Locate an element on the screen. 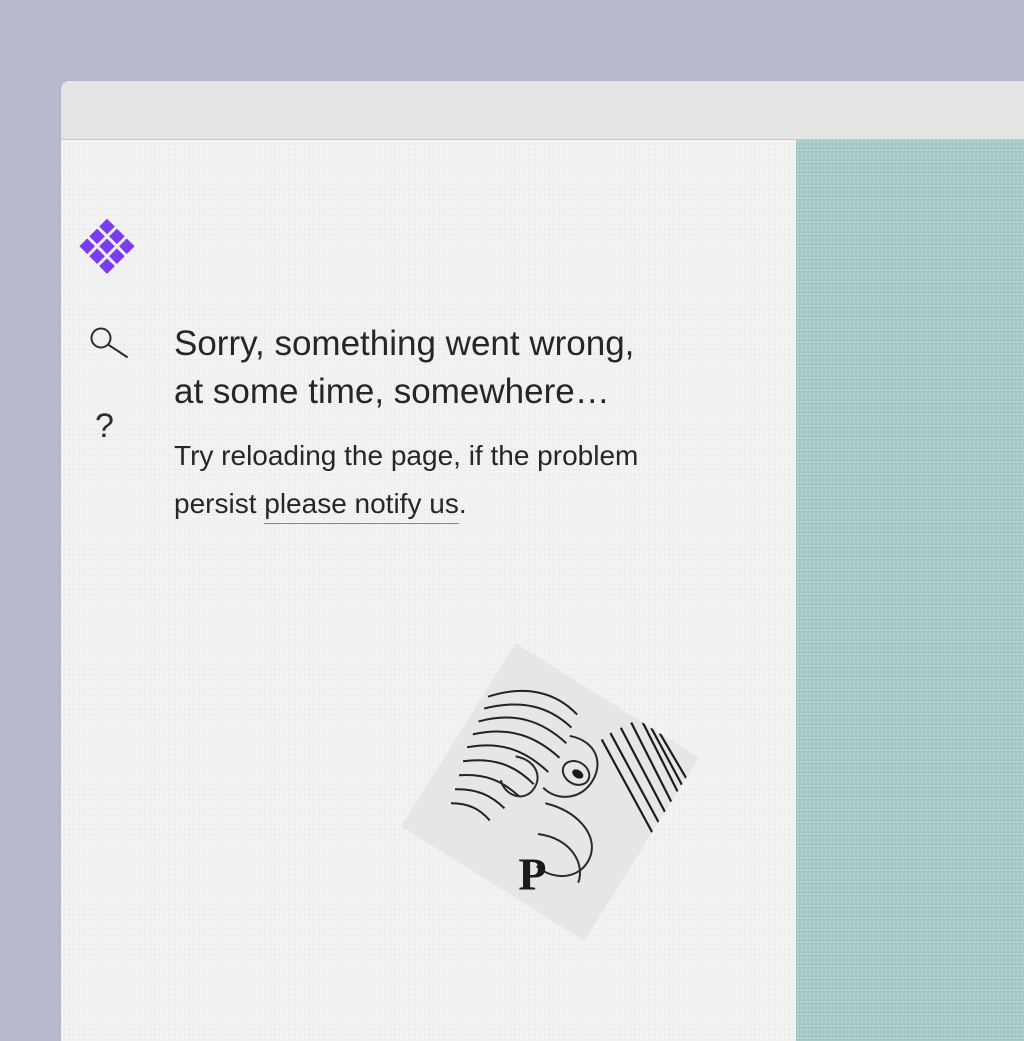 The height and width of the screenshot is (1041, 1024). help-icon: ? is located at coordinates (104, 426).